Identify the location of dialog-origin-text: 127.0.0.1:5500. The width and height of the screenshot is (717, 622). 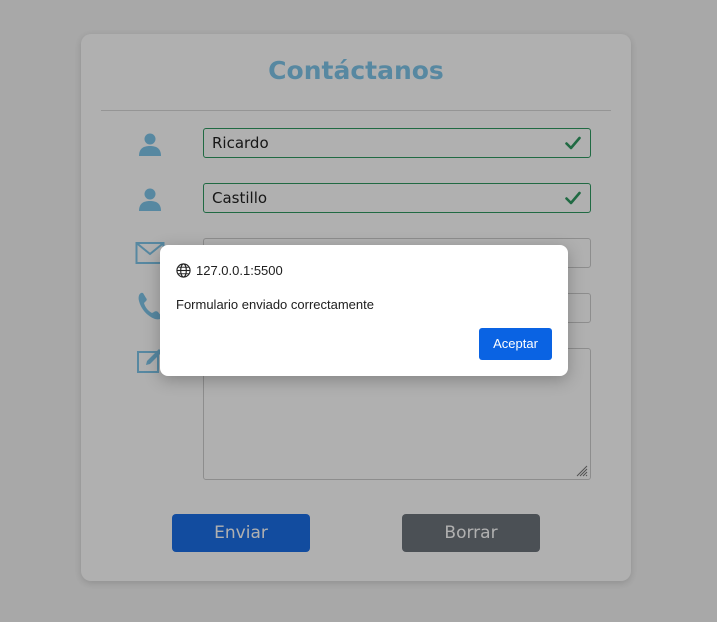
(239, 270).